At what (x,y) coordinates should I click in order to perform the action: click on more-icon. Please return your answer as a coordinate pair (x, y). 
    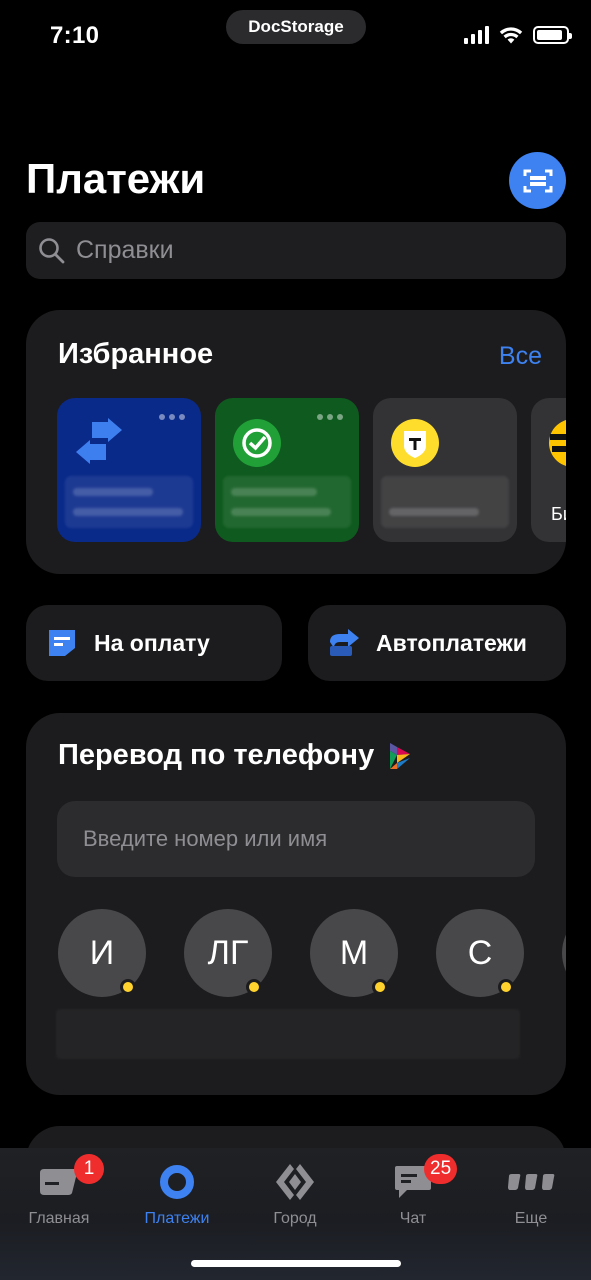
    Looking at the image, I should click on (531, 1182).